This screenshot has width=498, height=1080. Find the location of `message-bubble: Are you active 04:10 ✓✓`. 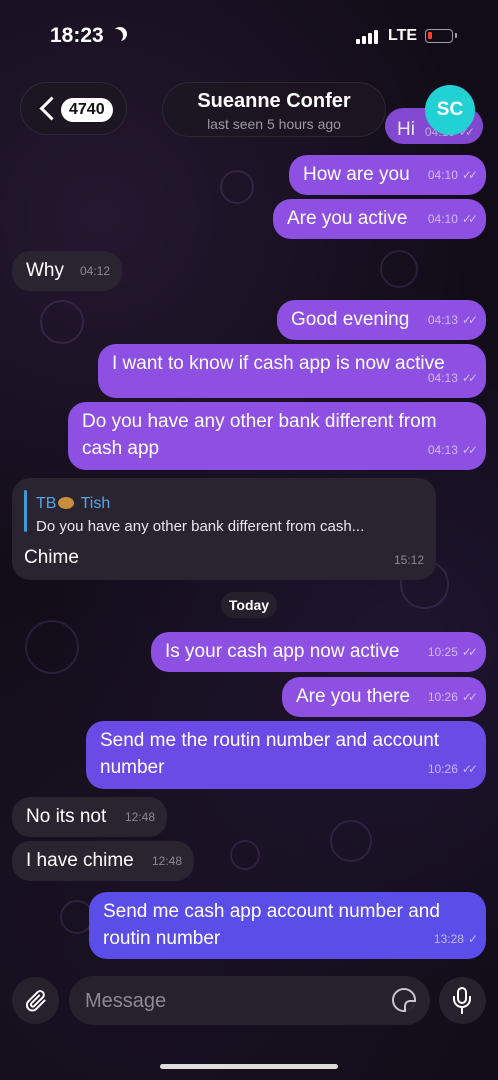

message-bubble: Are you active 04:10 ✓✓ is located at coordinates (379, 219).